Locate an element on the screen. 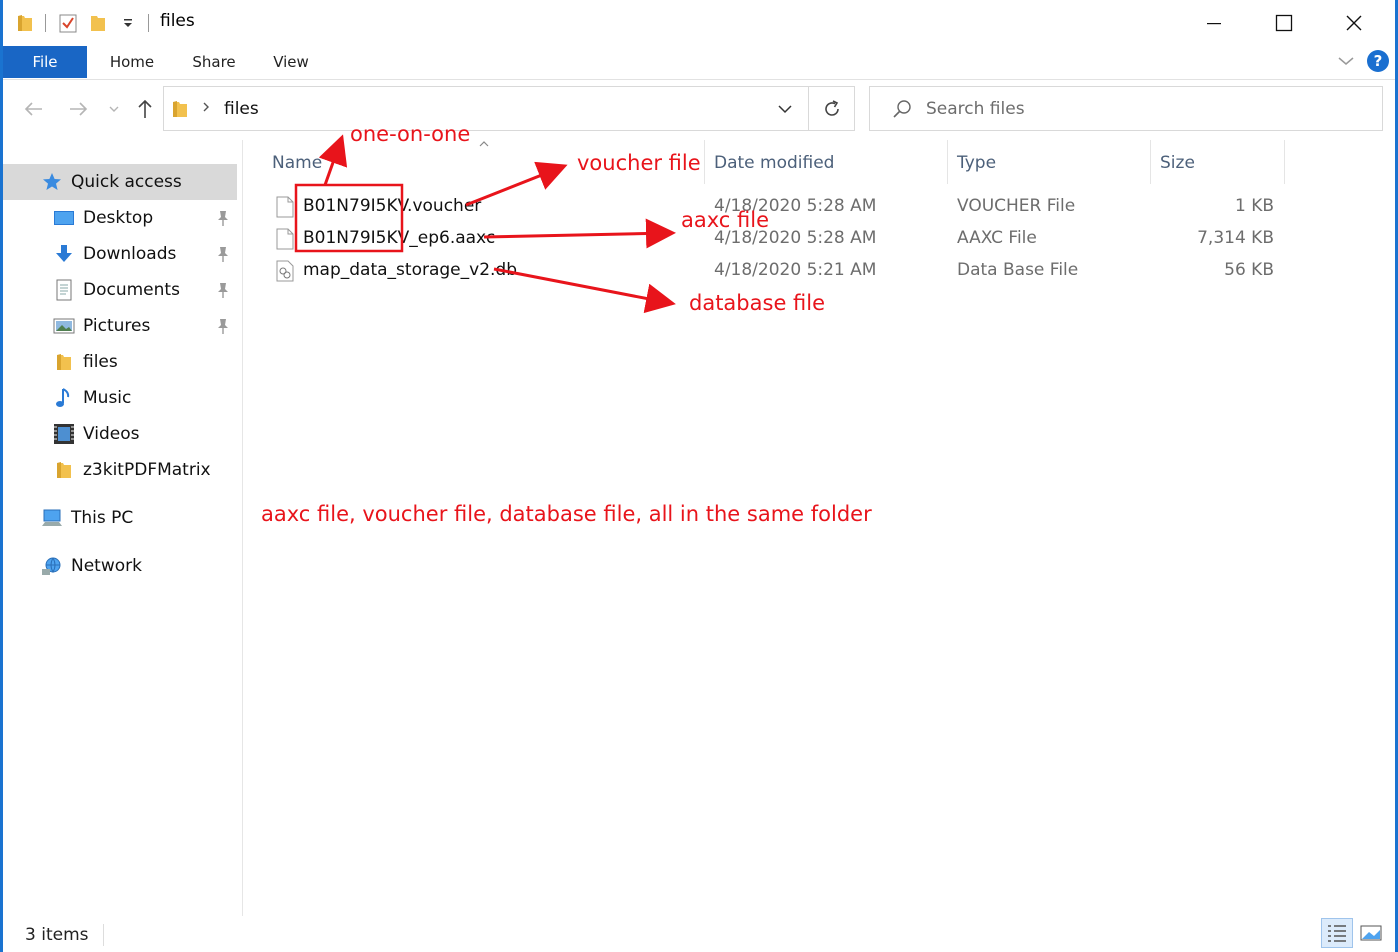 This screenshot has width=1398, height=952. network-icon is located at coordinates (52, 566).